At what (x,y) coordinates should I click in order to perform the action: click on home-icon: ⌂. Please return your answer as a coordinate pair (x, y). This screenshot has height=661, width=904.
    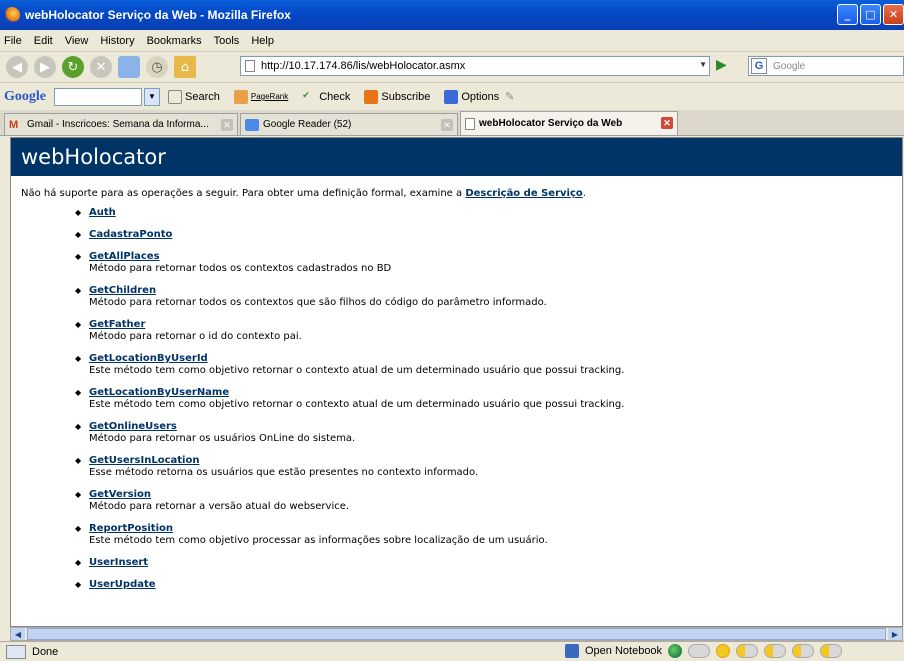
    Looking at the image, I should click on (185, 67).